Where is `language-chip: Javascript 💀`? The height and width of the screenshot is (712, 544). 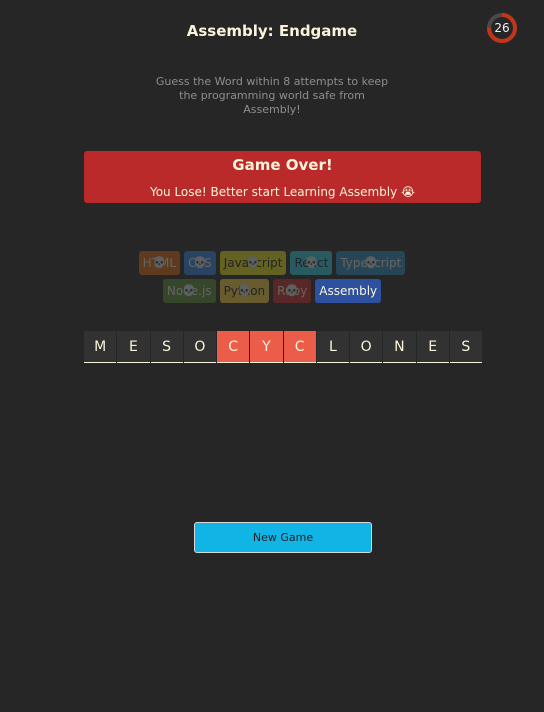 language-chip: Javascript 💀 is located at coordinates (253, 263).